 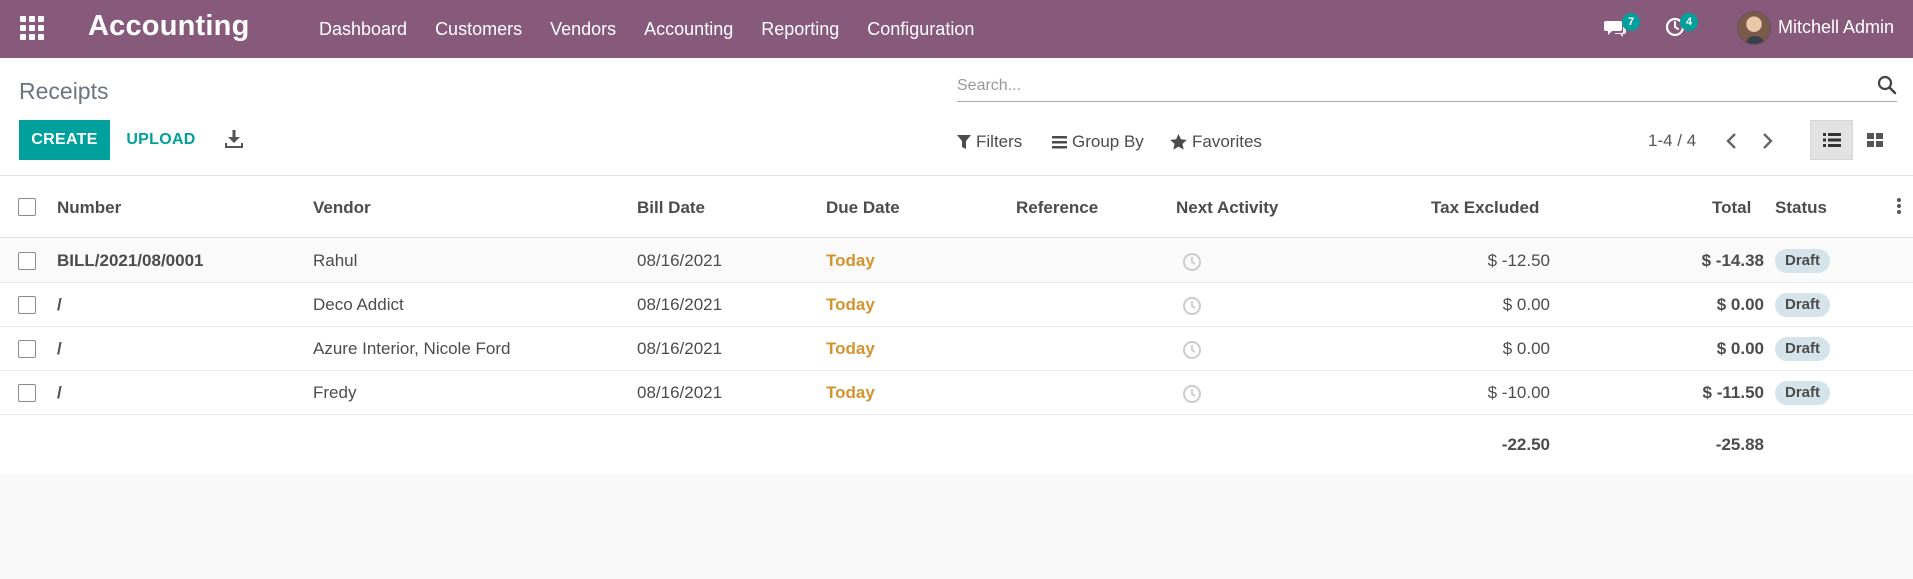 What do you see at coordinates (1689, 22) in the screenshot?
I see `activities-badge: 4` at bounding box center [1689, 22].